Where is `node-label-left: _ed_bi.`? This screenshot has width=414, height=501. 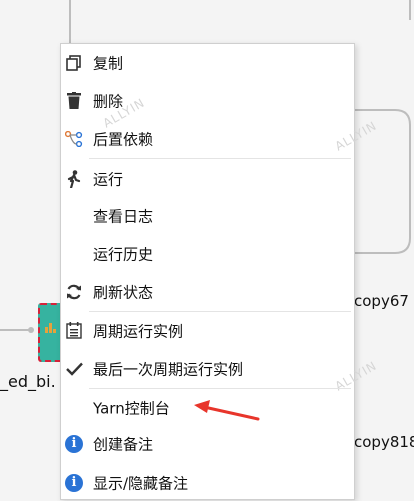
node-label-left: _ed_bi. is located at coordinates (28, 381).